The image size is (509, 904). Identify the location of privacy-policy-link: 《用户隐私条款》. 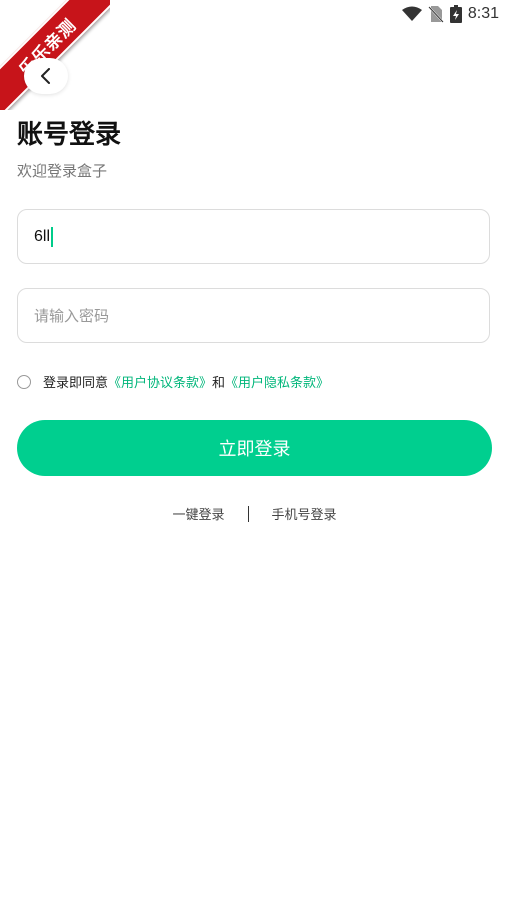
(277, 381).